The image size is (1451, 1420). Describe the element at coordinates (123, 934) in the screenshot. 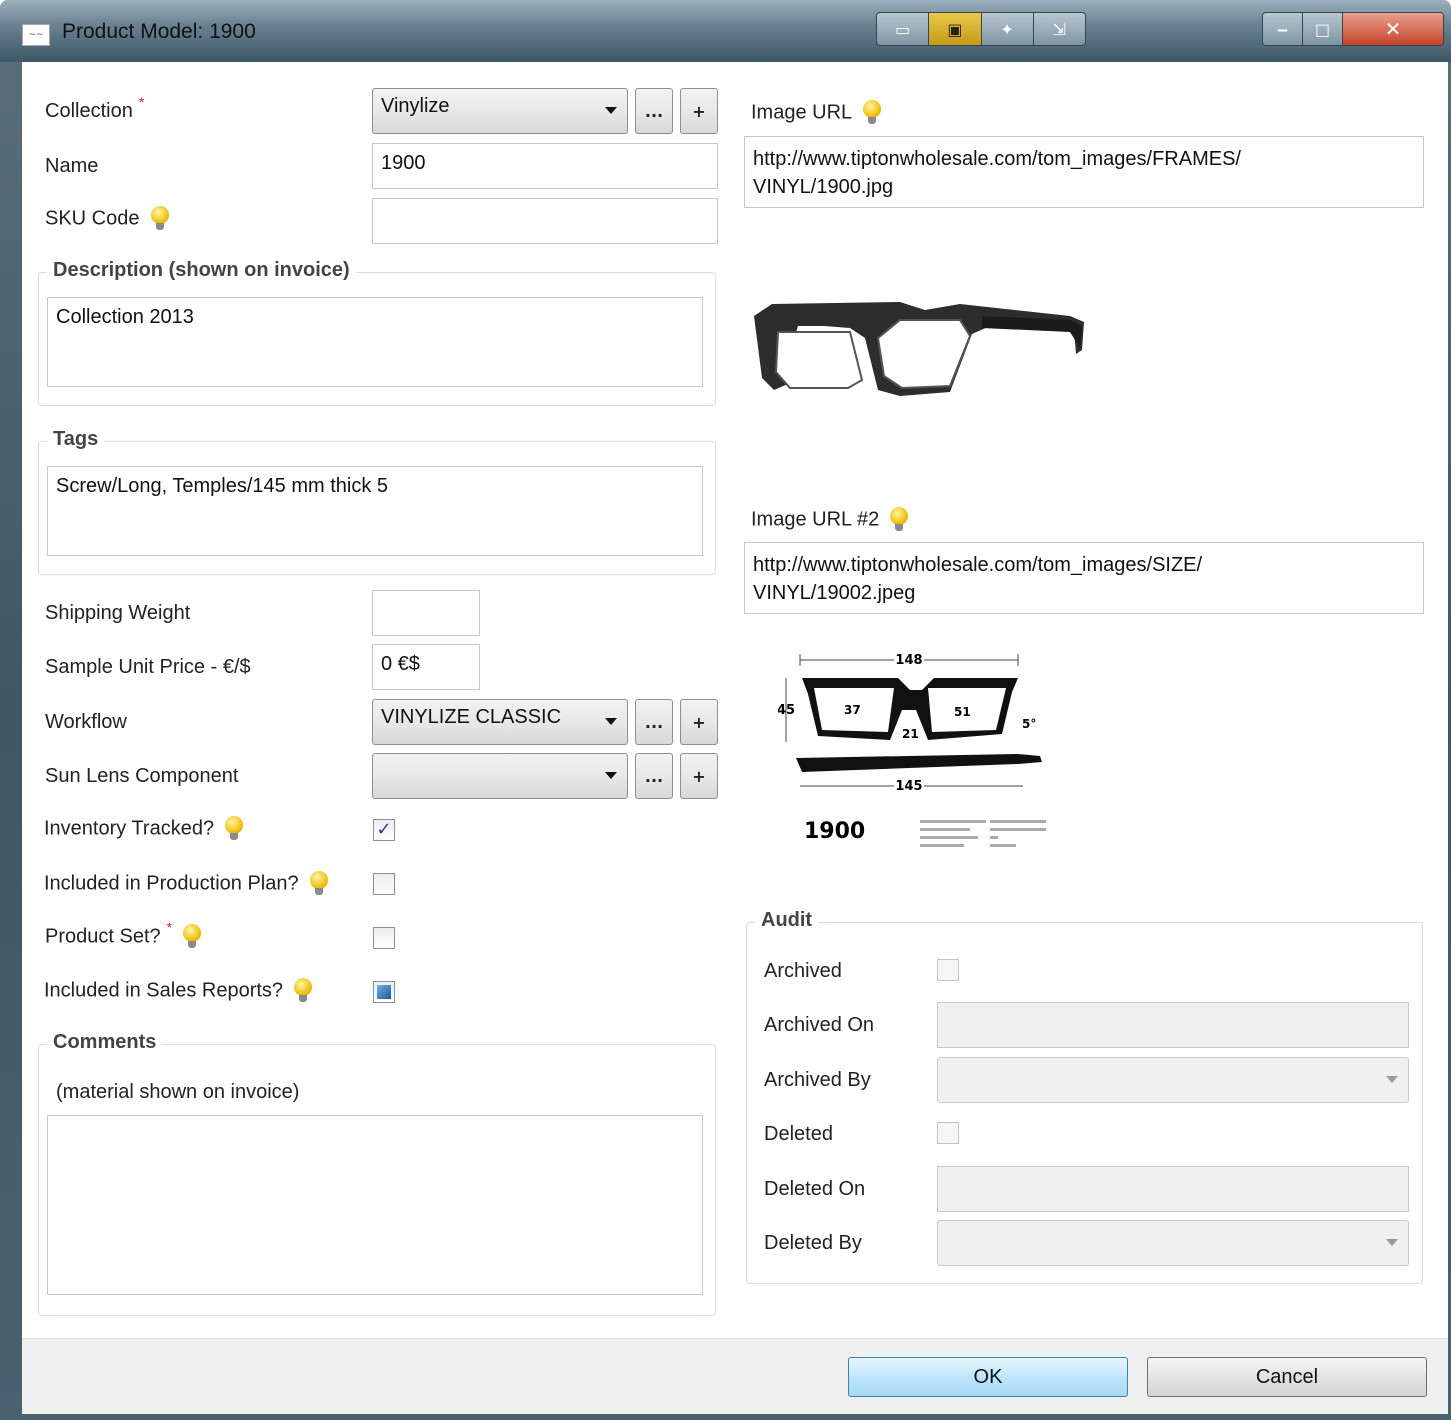

I see `product-set-label: Product Set? *` at that location.